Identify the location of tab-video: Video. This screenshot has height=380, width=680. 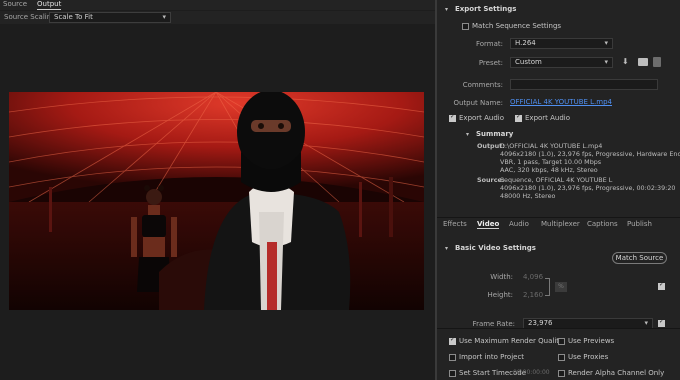
(488, 224).